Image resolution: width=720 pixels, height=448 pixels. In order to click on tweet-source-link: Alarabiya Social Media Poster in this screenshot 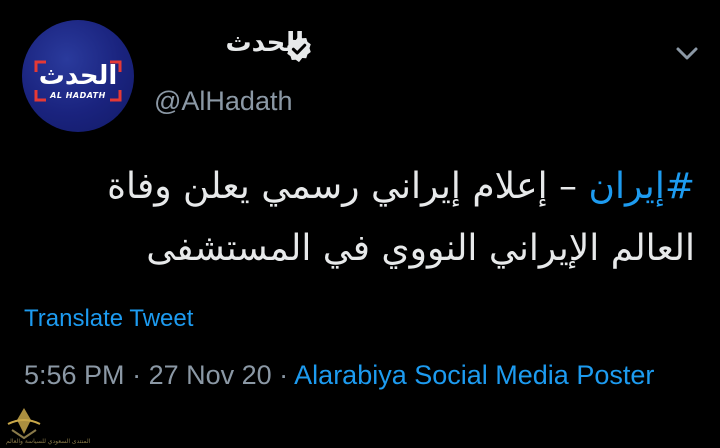, I will do `click(474, 375)`.